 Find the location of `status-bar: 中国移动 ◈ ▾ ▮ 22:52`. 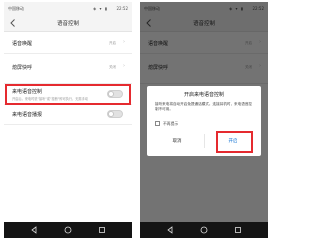

status-bar: 中国移动 ◈ ▾ ▮ 22:52 is located at coordinates (68, 8).